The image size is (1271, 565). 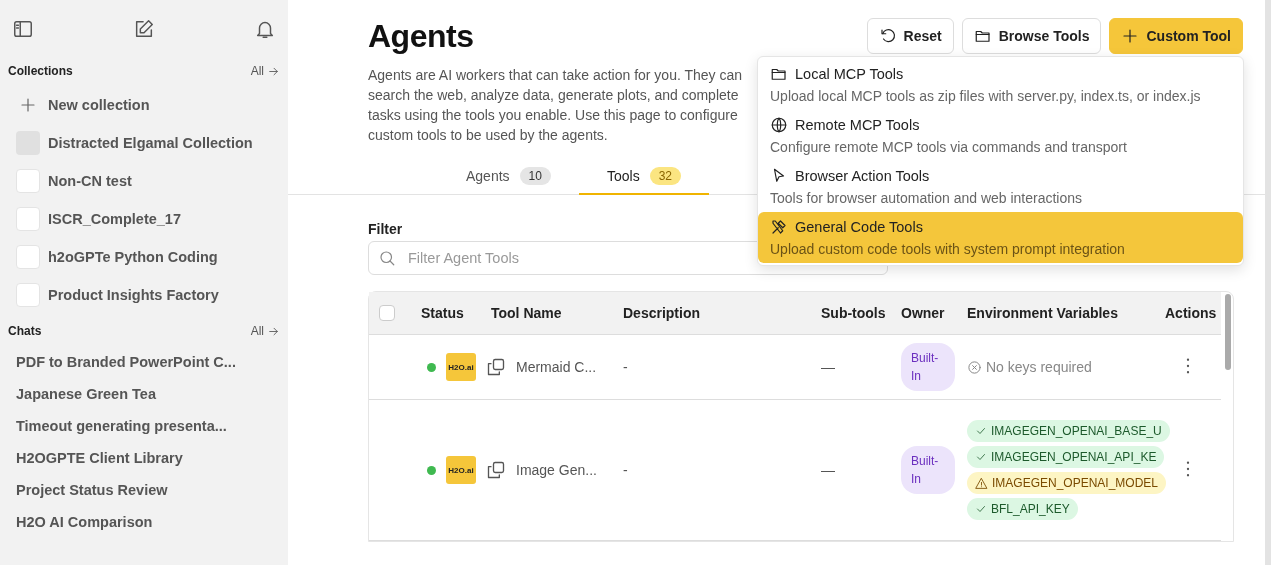 What do you see at coordinates (924, 313) in the screenshot?
I see `column-header: Owner` at bounding box center [924, 313].